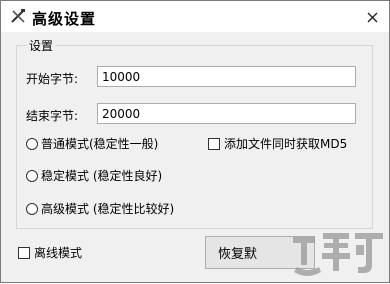  Describe the element at coordinates (100, 144) in the screenshot. I see `radio-normal-mode-label: 普通模式(稳定性一般)` at that location.